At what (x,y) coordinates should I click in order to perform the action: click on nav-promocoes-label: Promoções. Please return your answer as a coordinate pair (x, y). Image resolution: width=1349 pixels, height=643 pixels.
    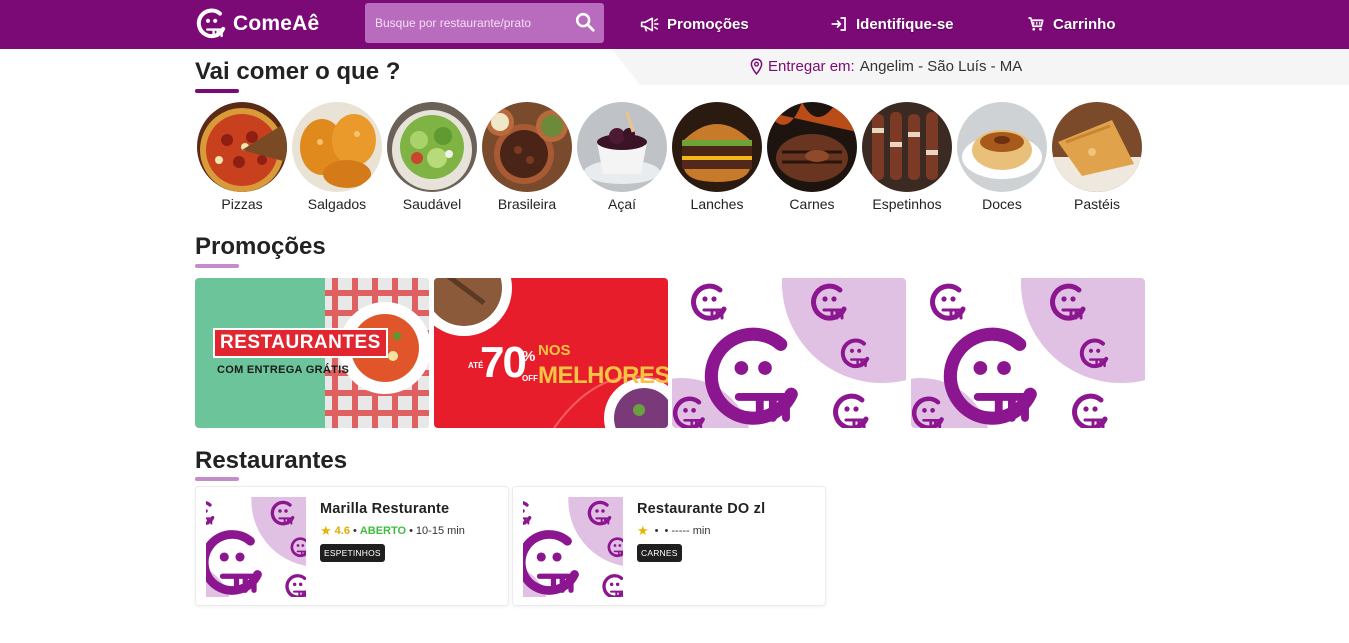
    Looking at the image, I should click on (708, 24).